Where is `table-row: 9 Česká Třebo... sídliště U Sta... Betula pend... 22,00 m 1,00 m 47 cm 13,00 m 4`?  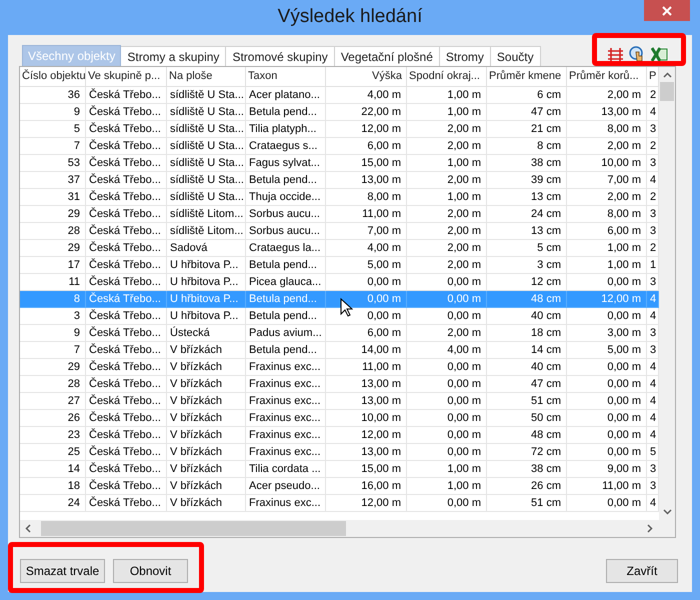 table-row: 9 Česká Třebo... sídliště U Sta... Betula pend... 22,00 m 1,00 m 47 cm 13,00 m 4 is located at coordinates (339, 112).